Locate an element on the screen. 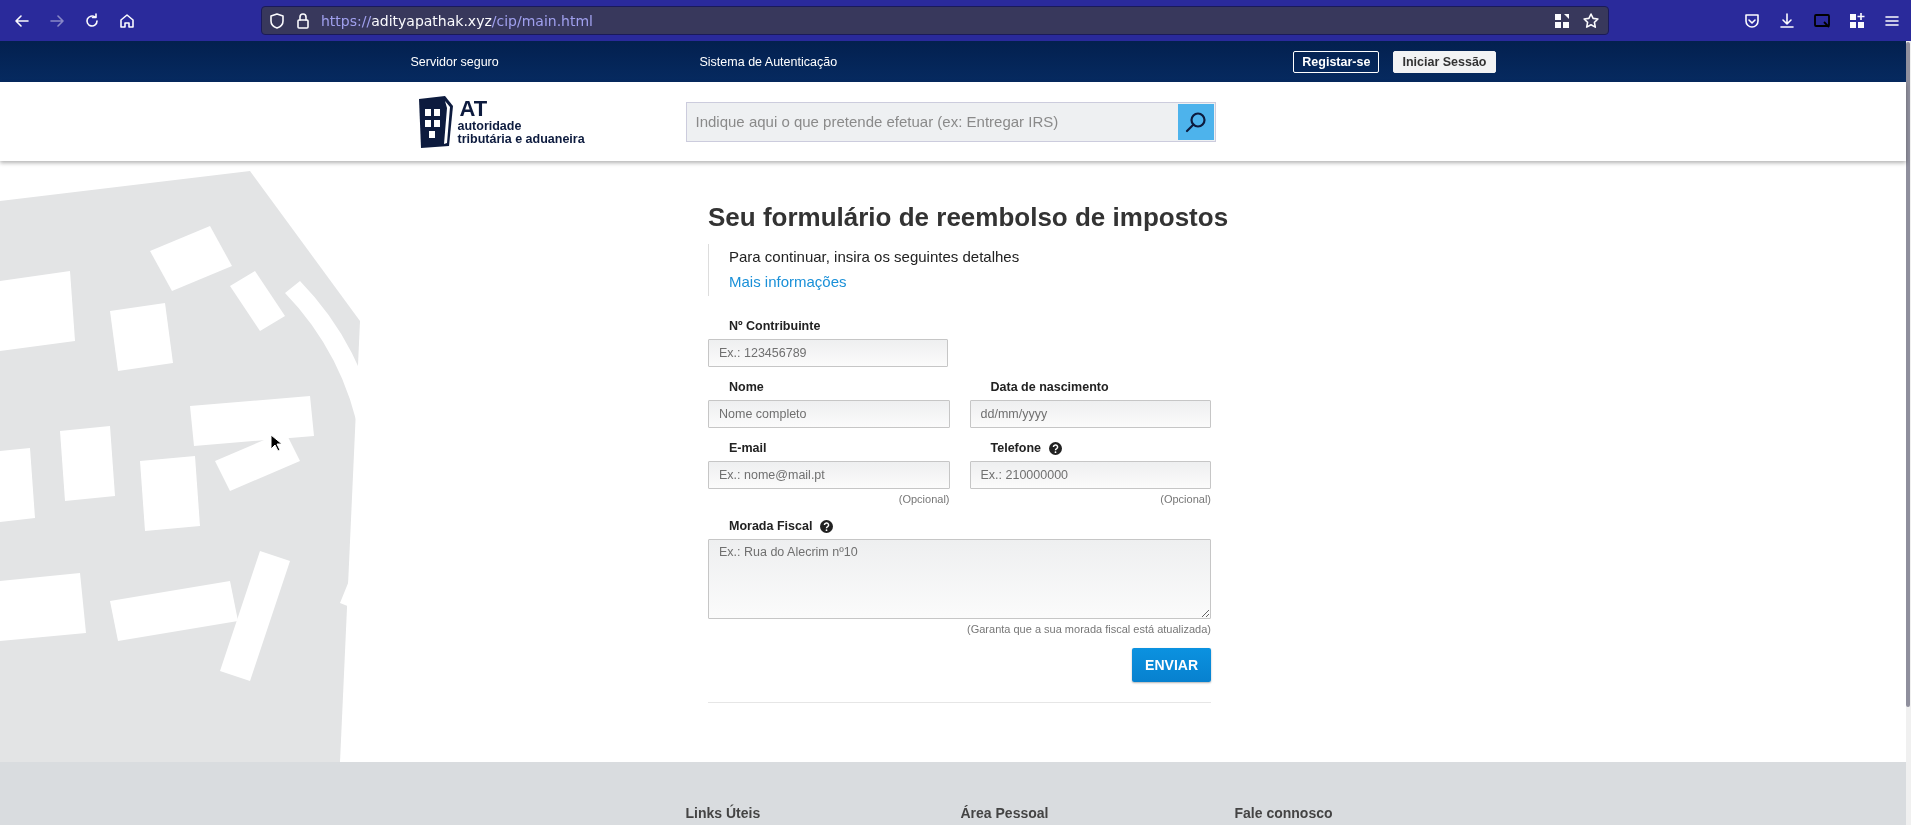 The image size is (1911, 825). home-icon is located at coordinates (127, 20).